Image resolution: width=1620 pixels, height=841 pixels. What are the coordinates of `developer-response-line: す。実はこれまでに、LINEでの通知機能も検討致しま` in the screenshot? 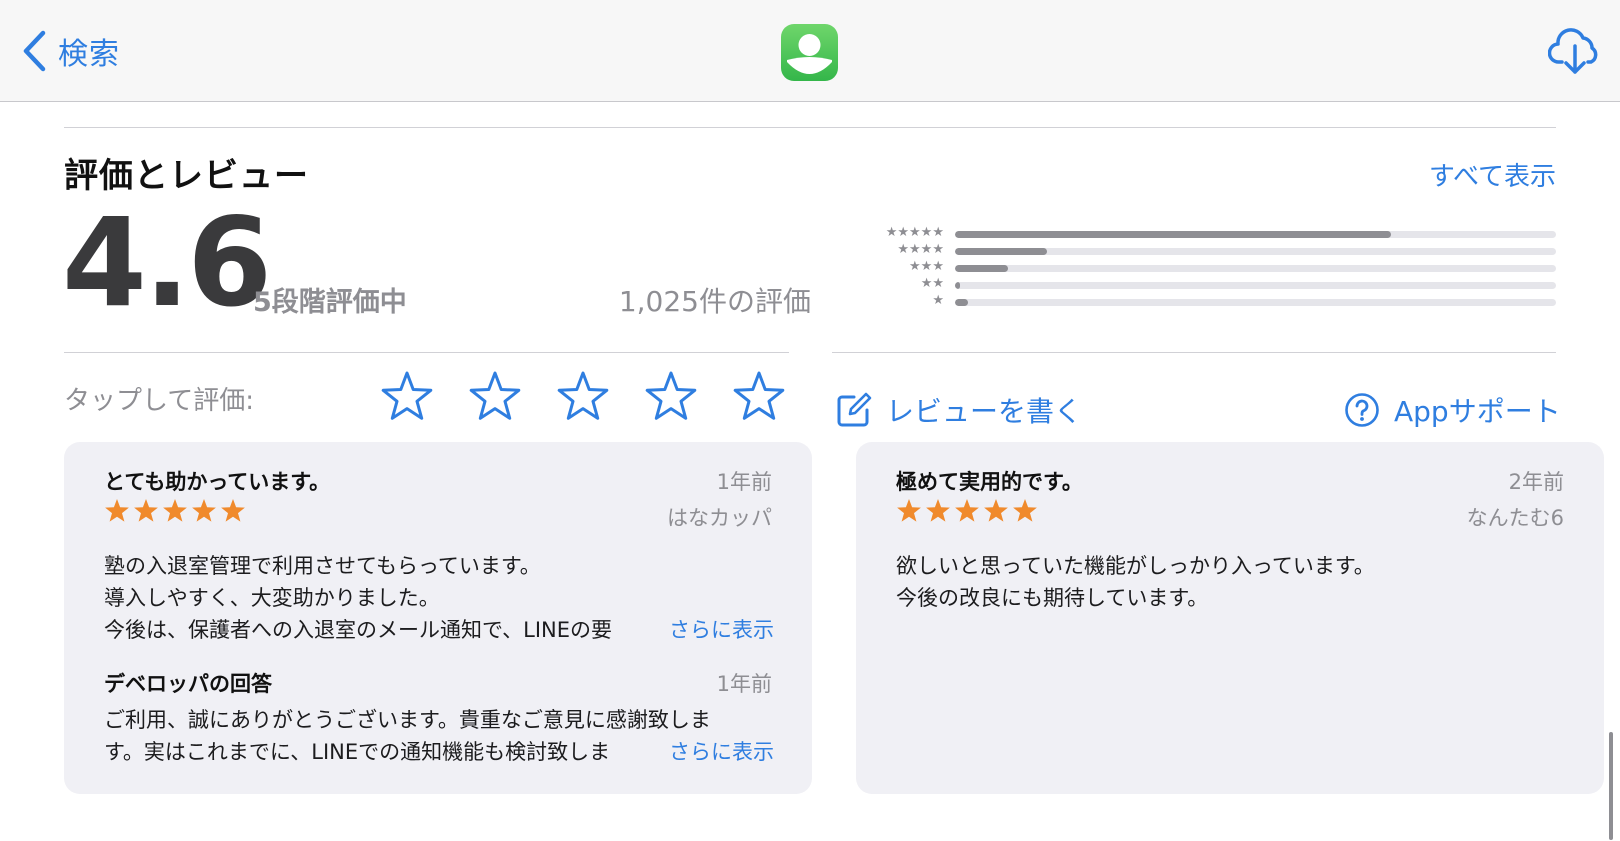 It's located at (357, 752).